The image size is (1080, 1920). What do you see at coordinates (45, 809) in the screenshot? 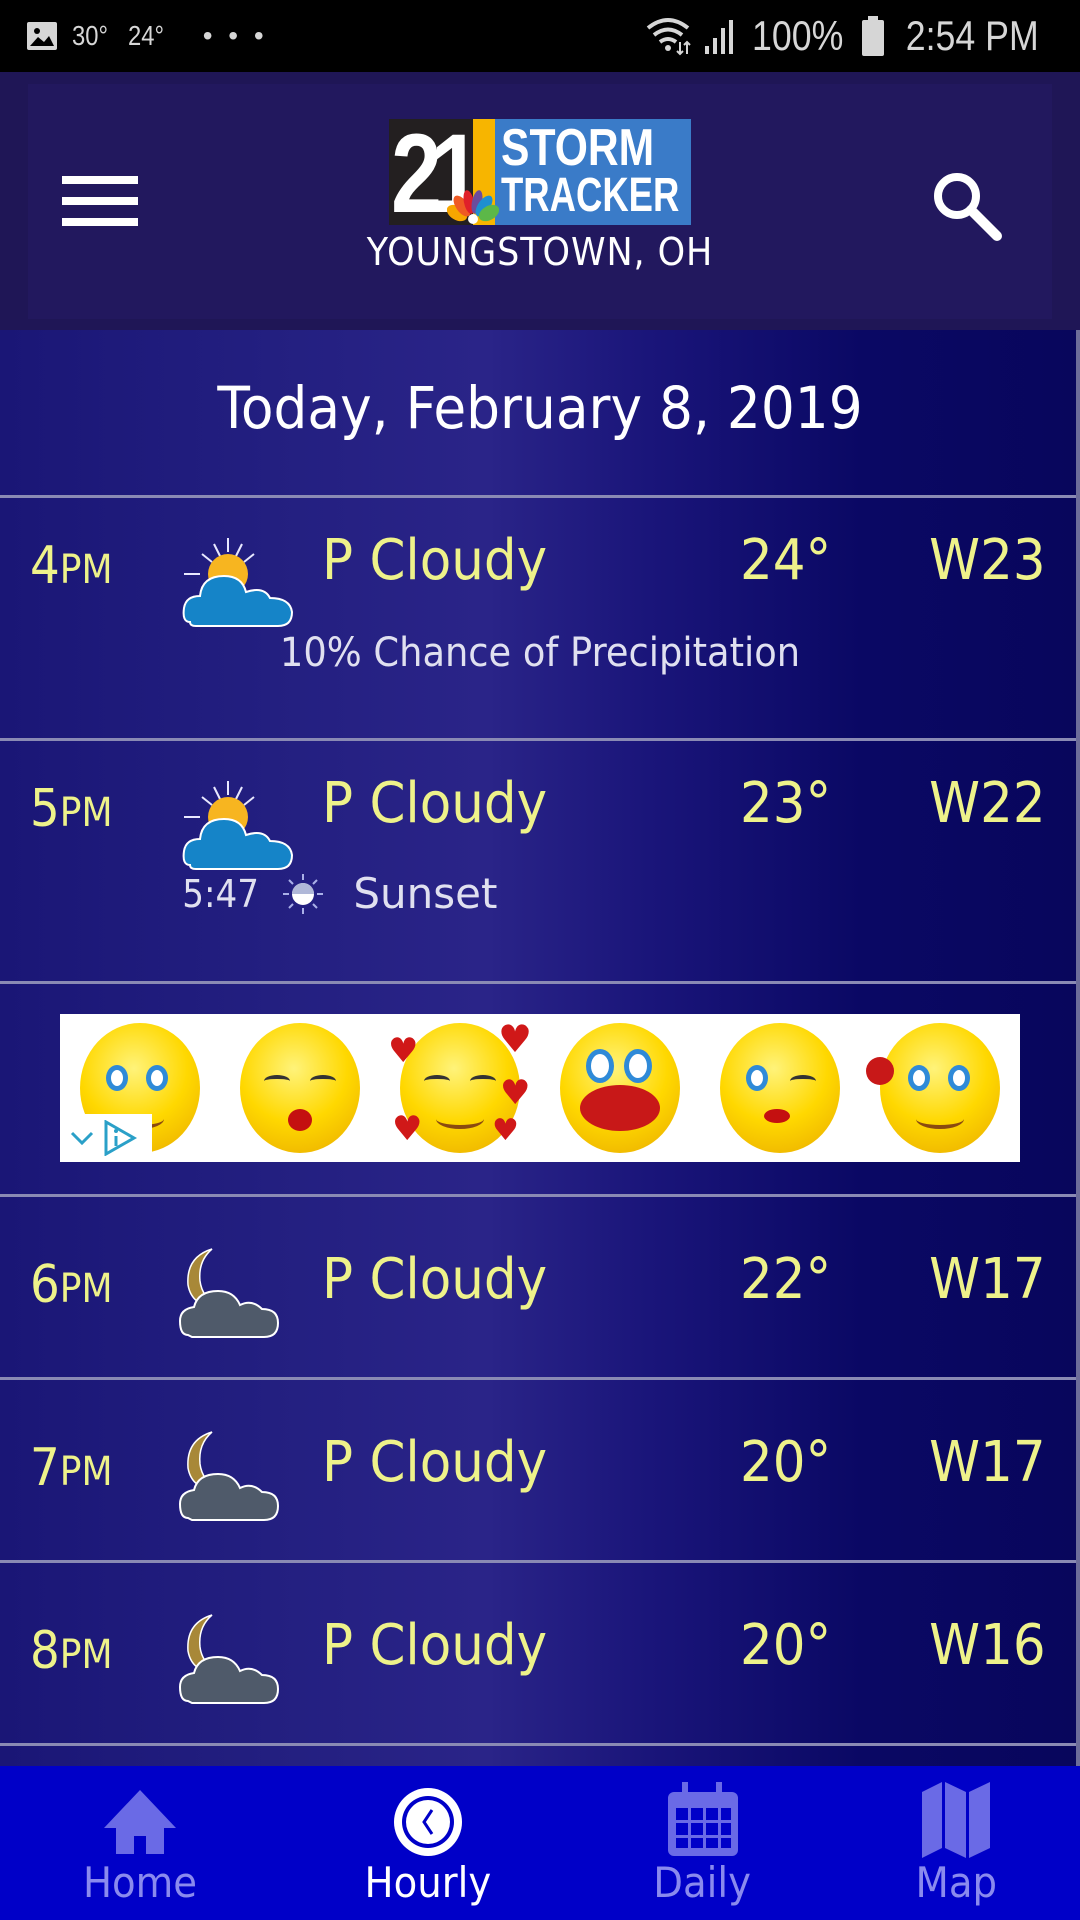
I see `hour-number: 5` at bounding box center [45, 809].